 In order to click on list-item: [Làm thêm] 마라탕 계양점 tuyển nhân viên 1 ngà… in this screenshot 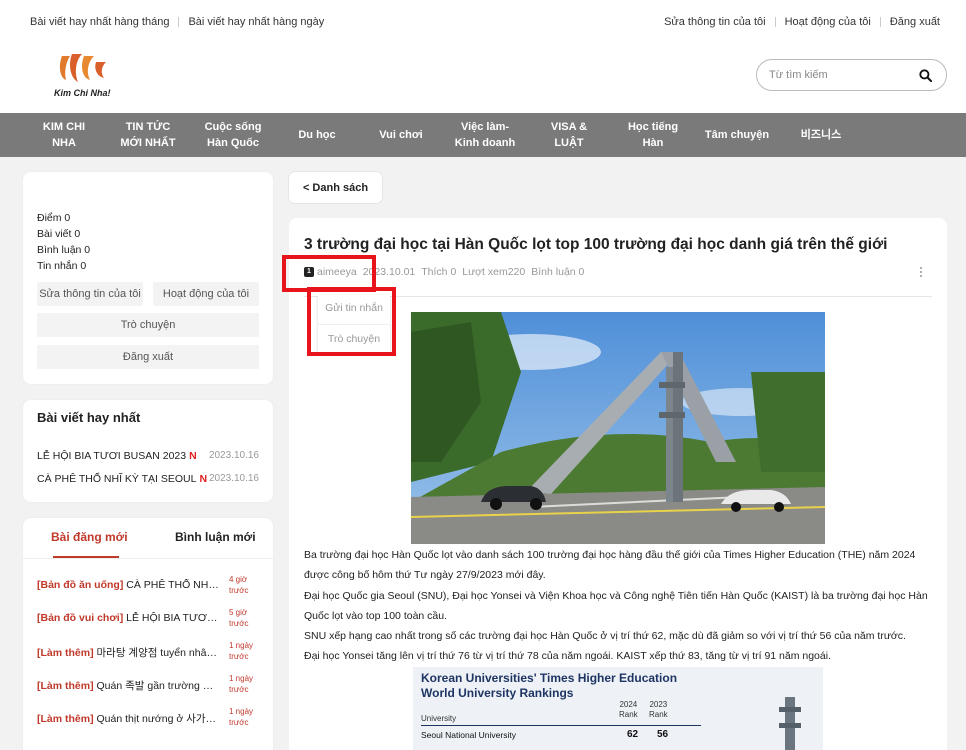, I will do `click(151, 652)`.